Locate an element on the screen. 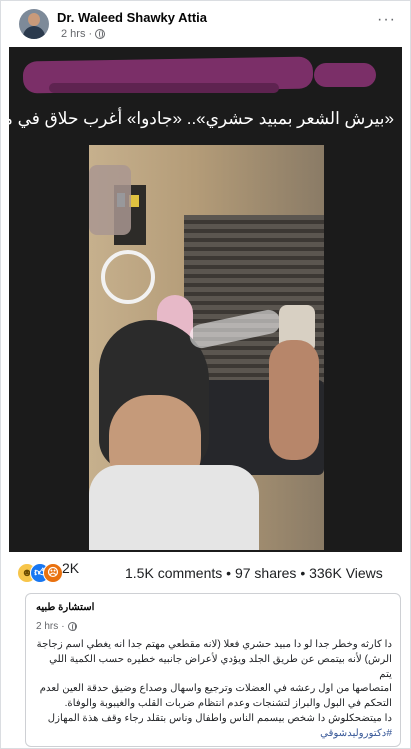 Image resolution: width=411 pixels, height=749 pixels. shared-page-name: استشارة طبيه is located at coordinates (65, 607).